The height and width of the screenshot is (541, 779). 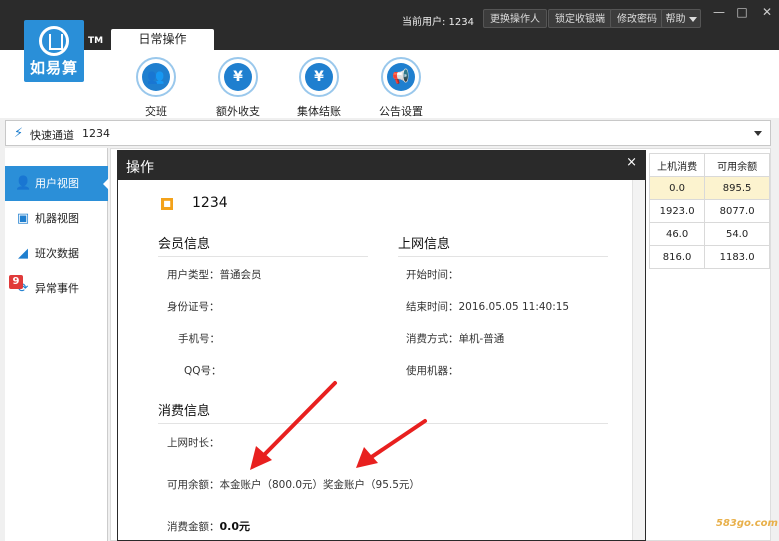 I want to click on help-label: 帮助, so click(x=675, y=19).